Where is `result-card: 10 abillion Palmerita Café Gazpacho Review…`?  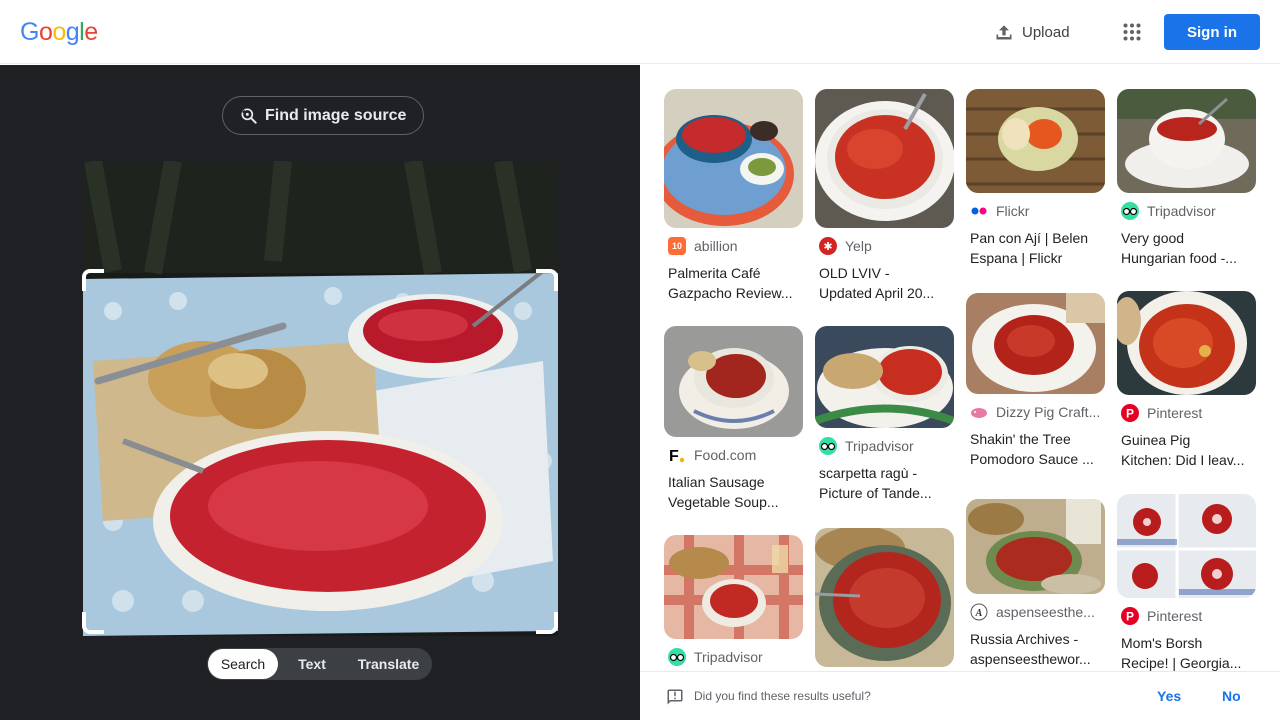 result-card: 10 abillion Palmerita Café Gazpacho Review… is located at coordinates (734, 196).